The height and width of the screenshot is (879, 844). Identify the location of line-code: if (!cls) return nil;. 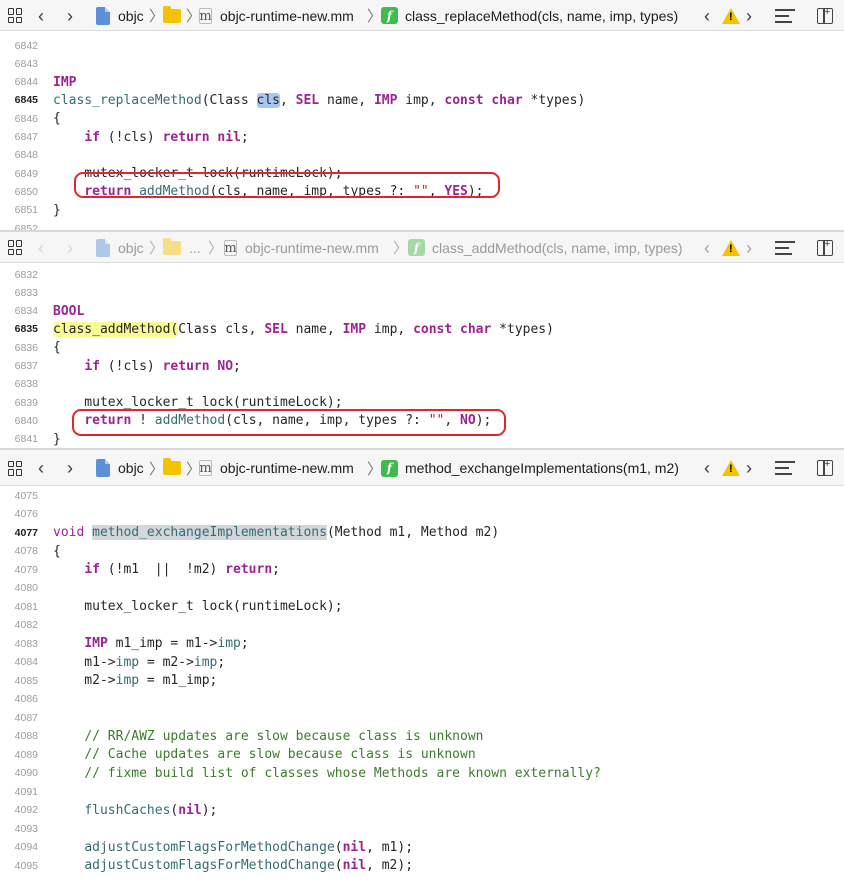
(150, 137).